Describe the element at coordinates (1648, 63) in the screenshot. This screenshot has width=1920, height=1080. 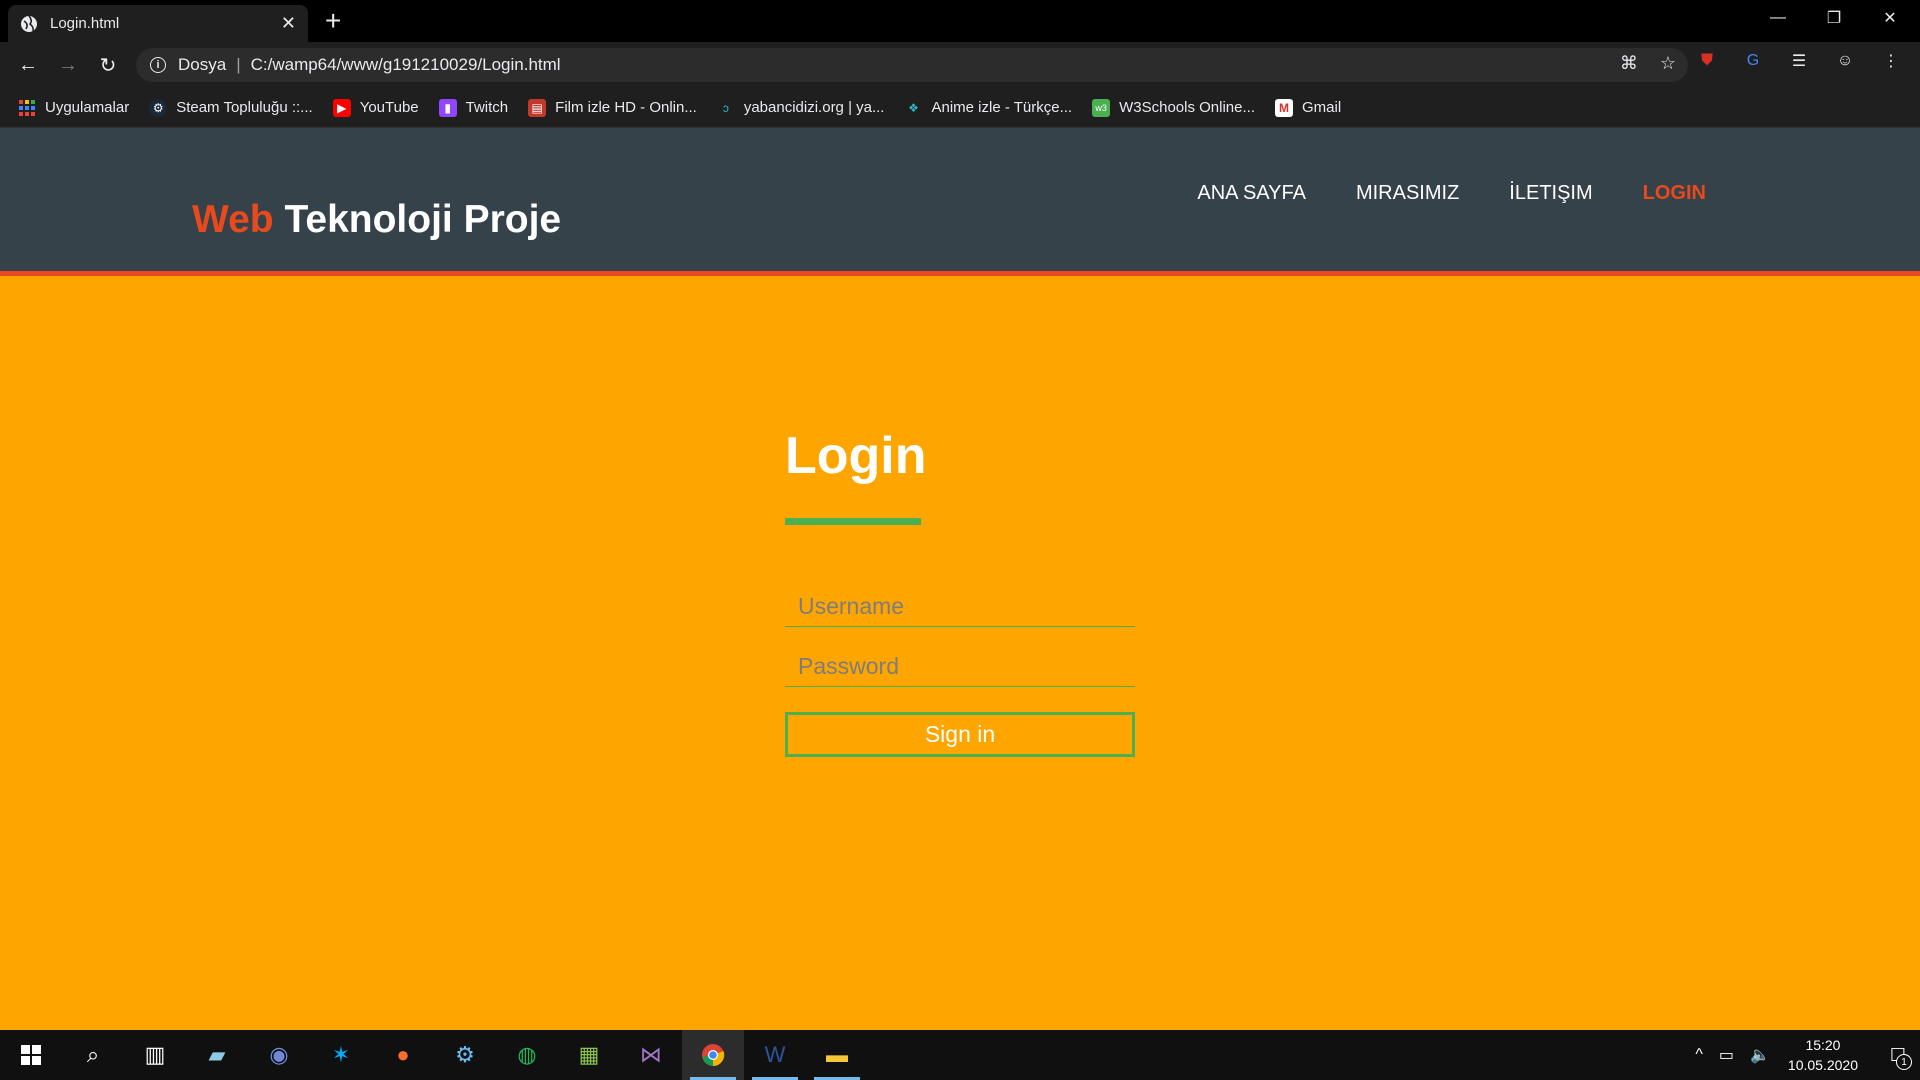
I see `address-bar-actions: ⌘ ☆` at that location.